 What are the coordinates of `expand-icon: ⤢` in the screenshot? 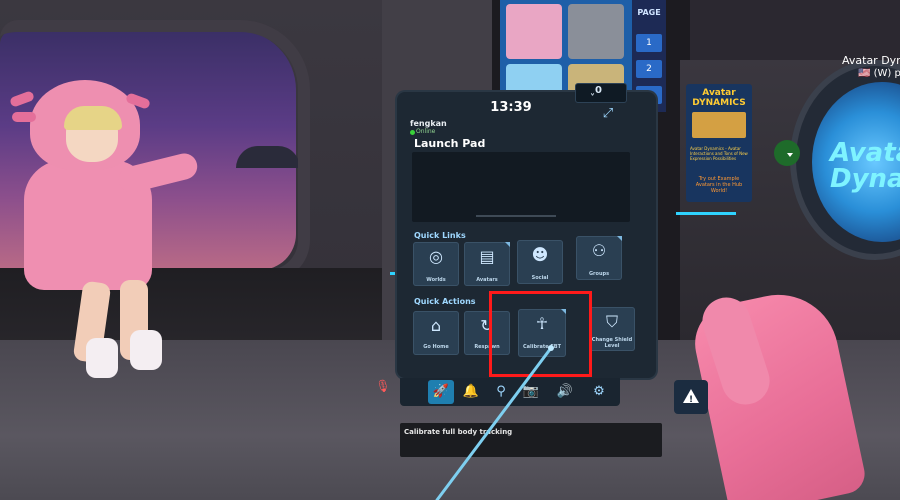 It's located at (608, 113).